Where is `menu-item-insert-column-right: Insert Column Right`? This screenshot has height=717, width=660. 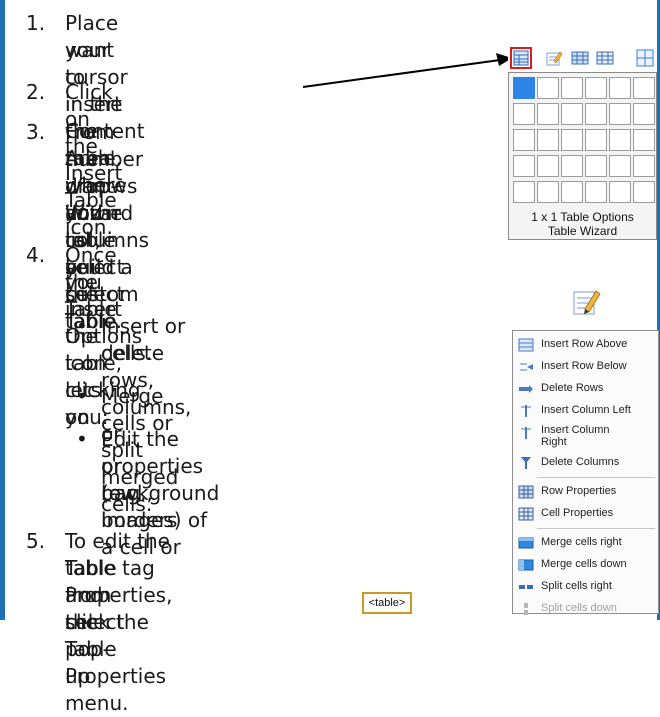 menu-item-insert-column-right: Insert Column Right is located at coordinates (585, 437).